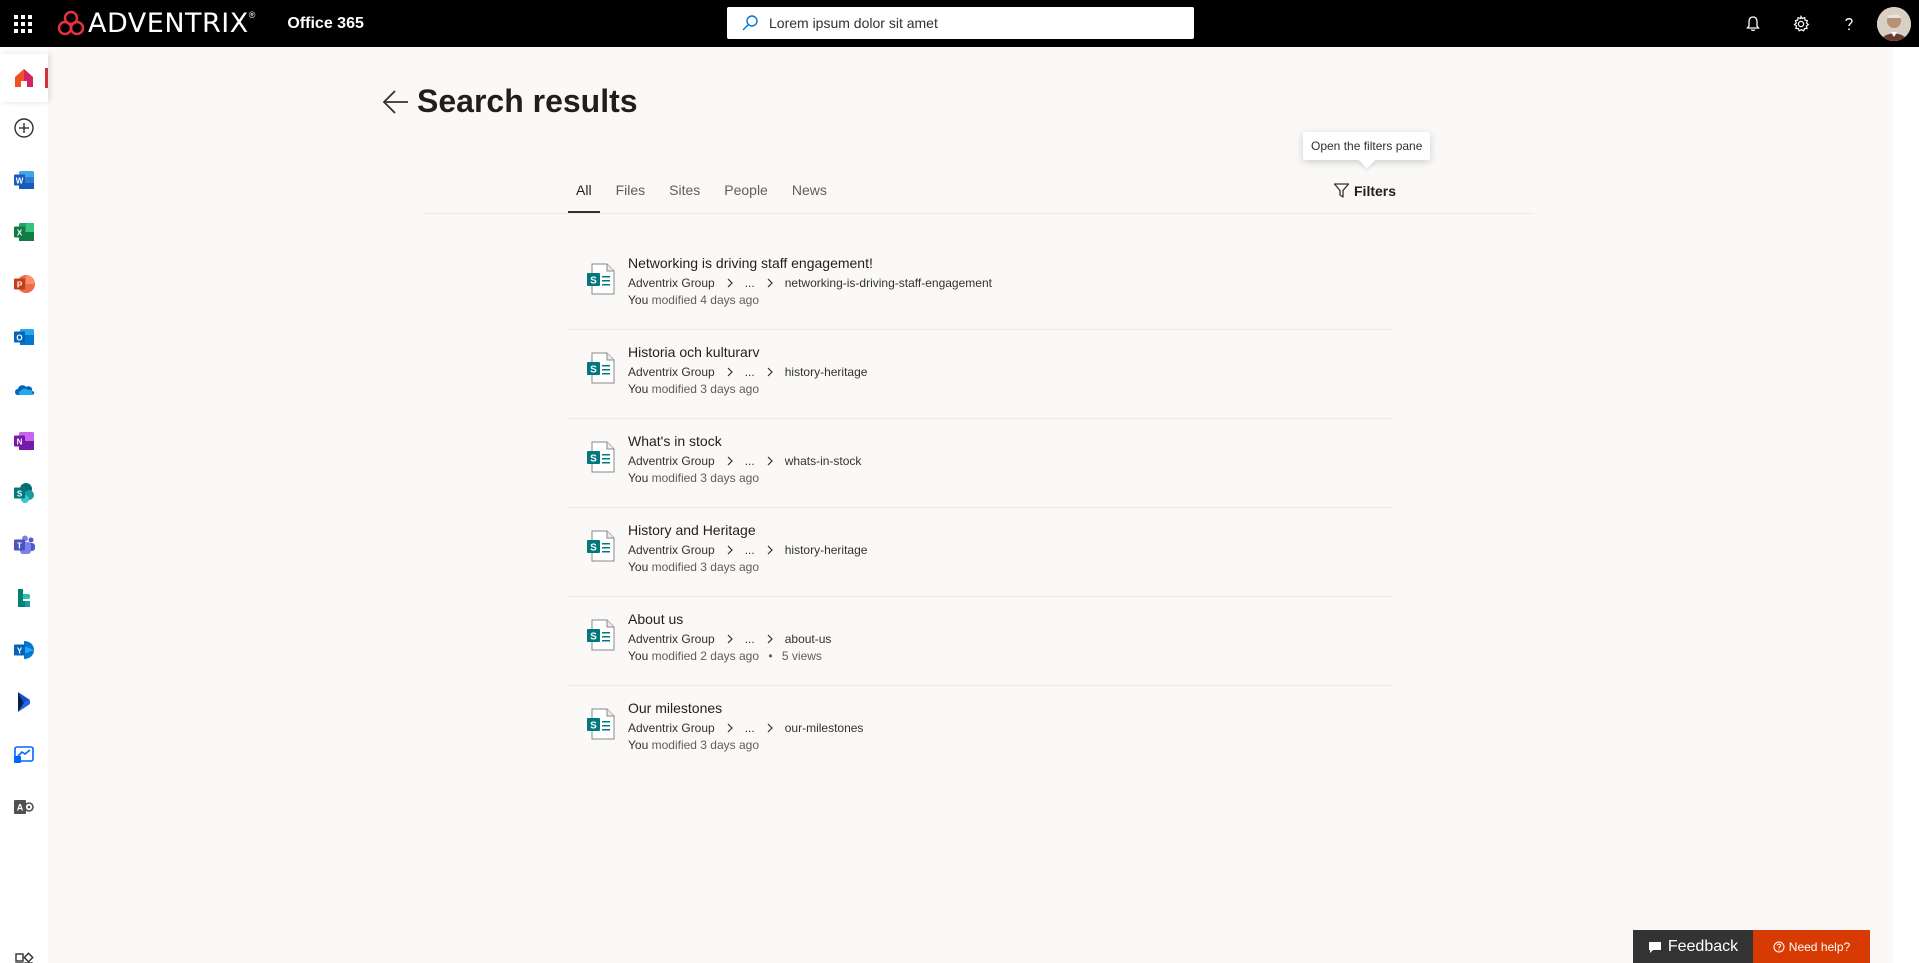 The image size is (1919, 963). I want to click on user-avatar, so click(1894, 23).